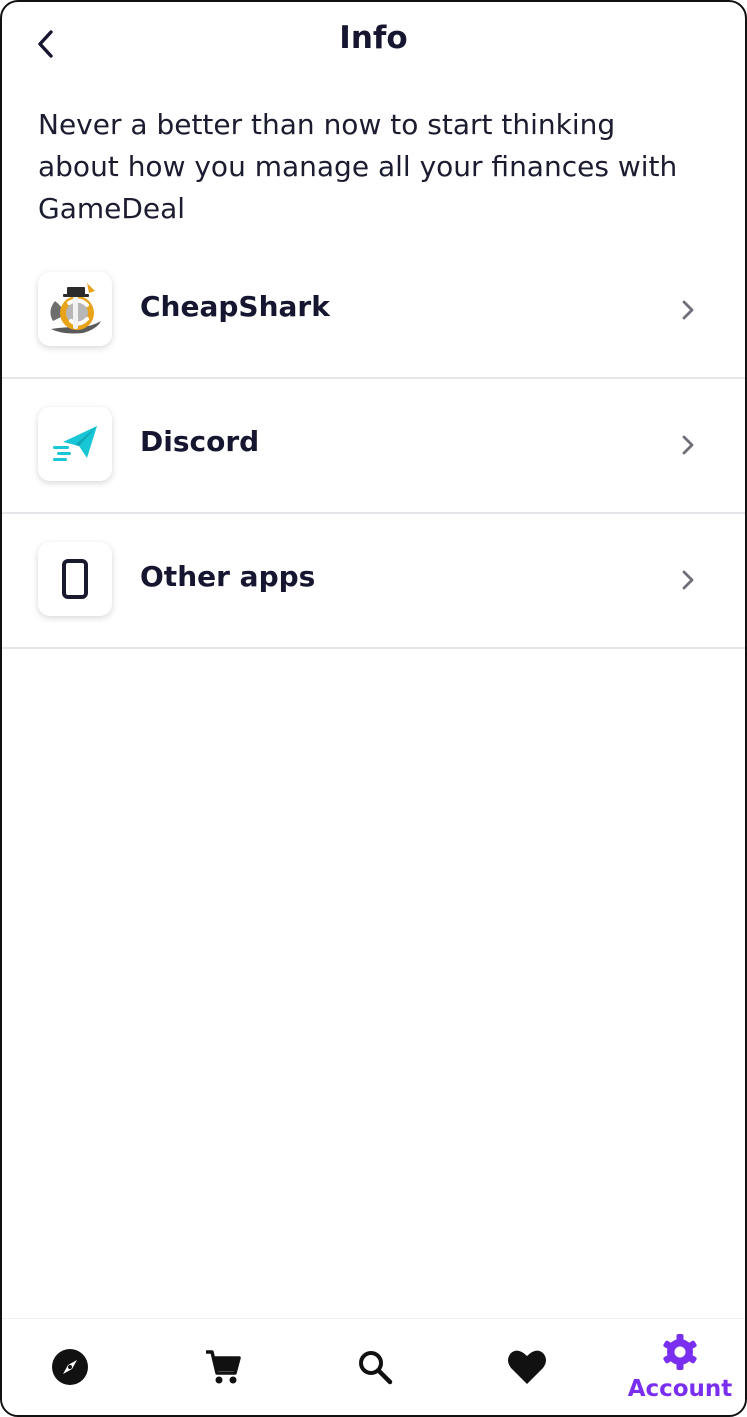  What do you see at coordinates (200, 441) in the screenshot?
I see `list-item-label: Discord` at bounding box center [200, 441].